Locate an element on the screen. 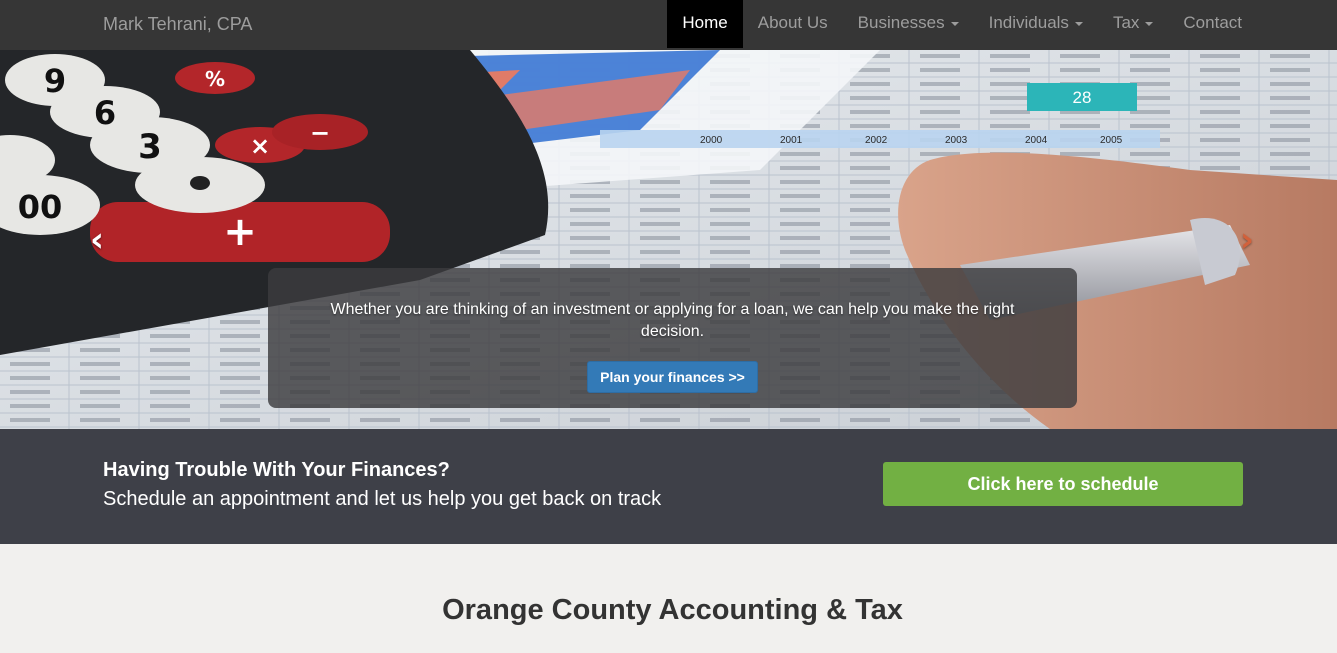  nav-item-label: About Us is located at coordinates (792, 22).